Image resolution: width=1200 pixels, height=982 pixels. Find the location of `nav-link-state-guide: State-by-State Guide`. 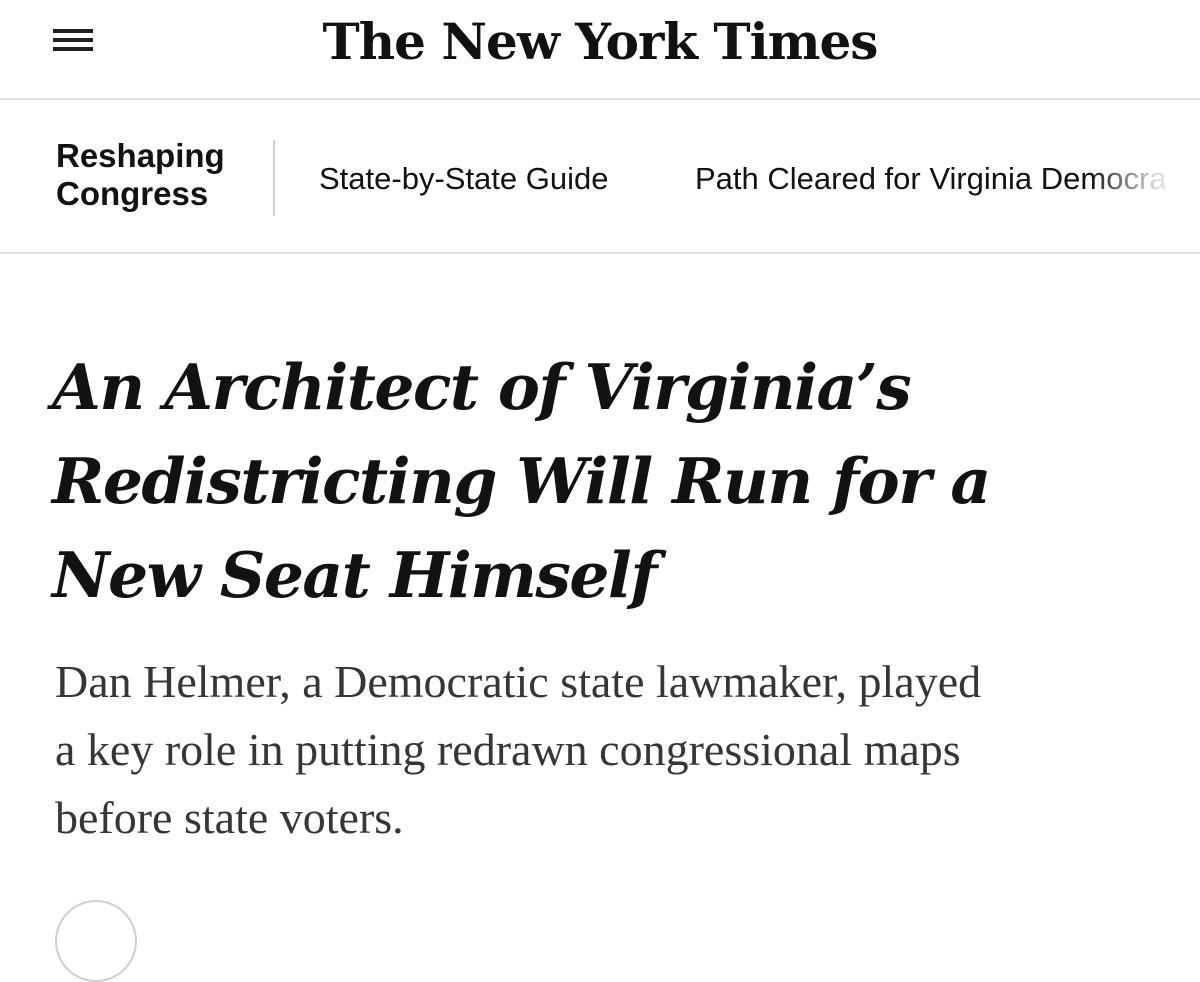

nav-link-state-guide: State-by-State Guide is located at coordinates (464, 179).